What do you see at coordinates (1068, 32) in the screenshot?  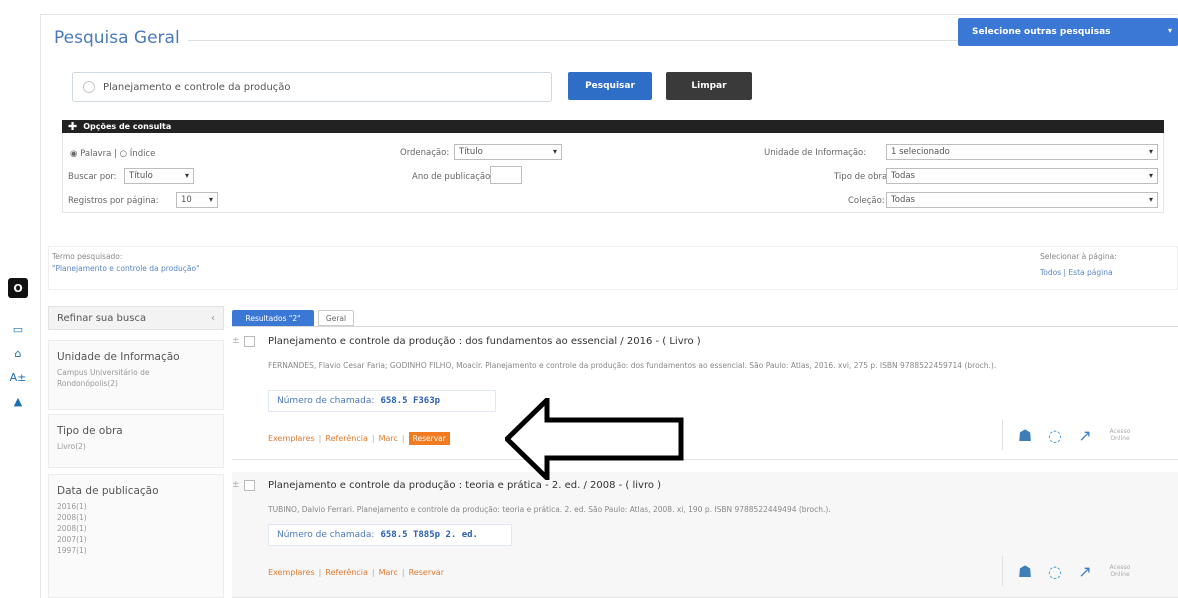 I see `select-other-searches-button: Selecione outras pesquisas ▾` at bounding box center [1068, 32].